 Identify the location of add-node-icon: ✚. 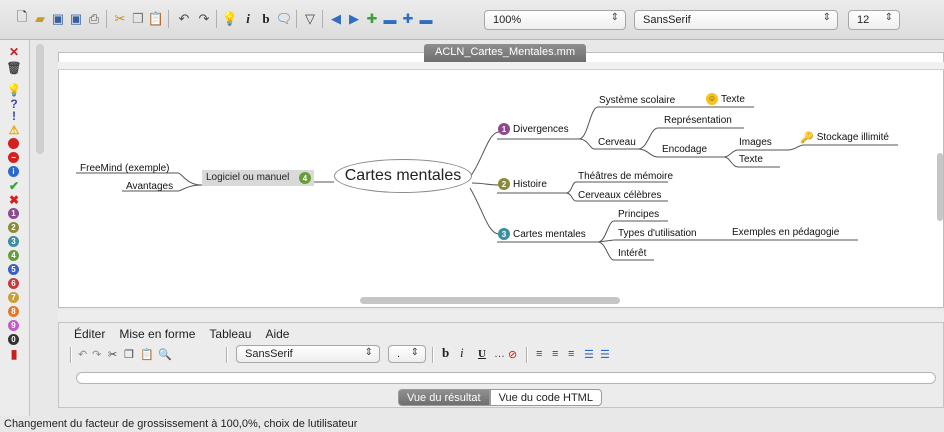
(372, 19).